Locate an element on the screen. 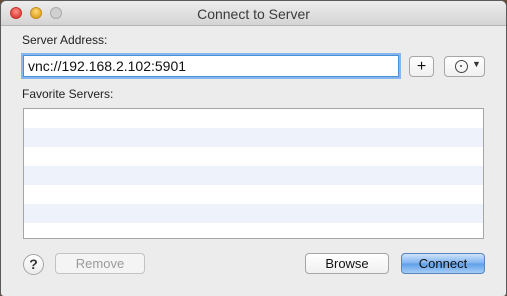 The image size is (507, 296). favorite-servers-label: Favorite Servers: is located at coordinates (68, 94).